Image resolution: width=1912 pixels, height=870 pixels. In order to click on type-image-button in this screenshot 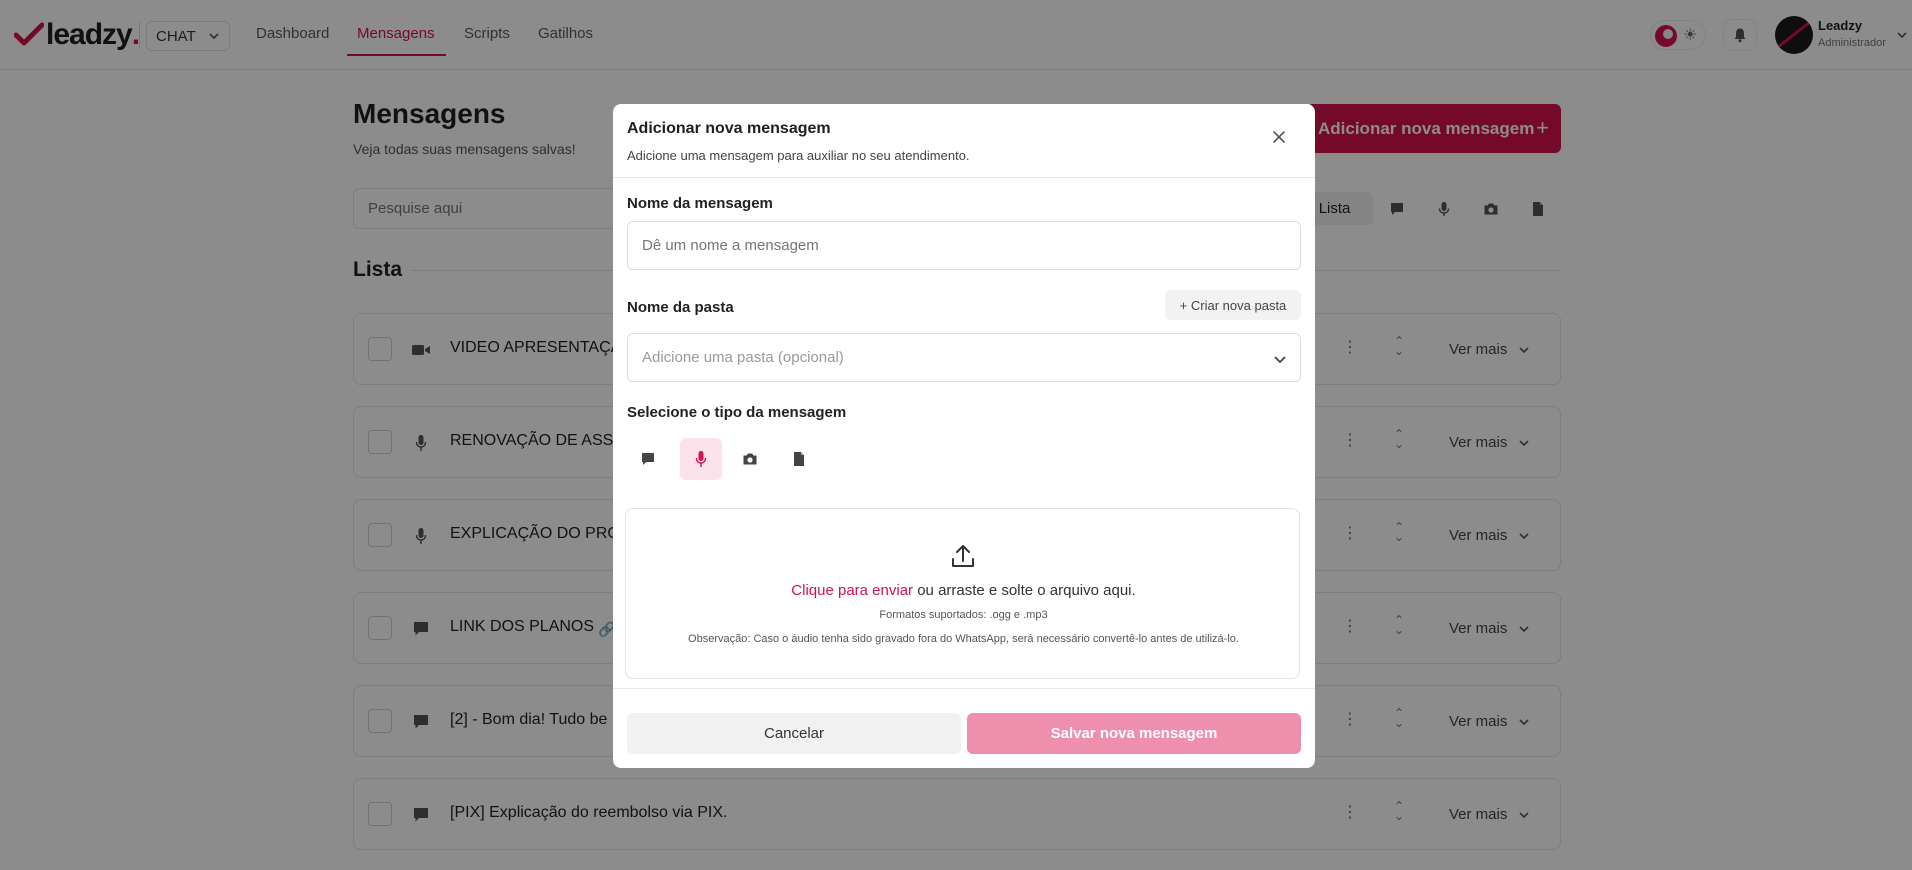, I will do `click(750, 459)`.